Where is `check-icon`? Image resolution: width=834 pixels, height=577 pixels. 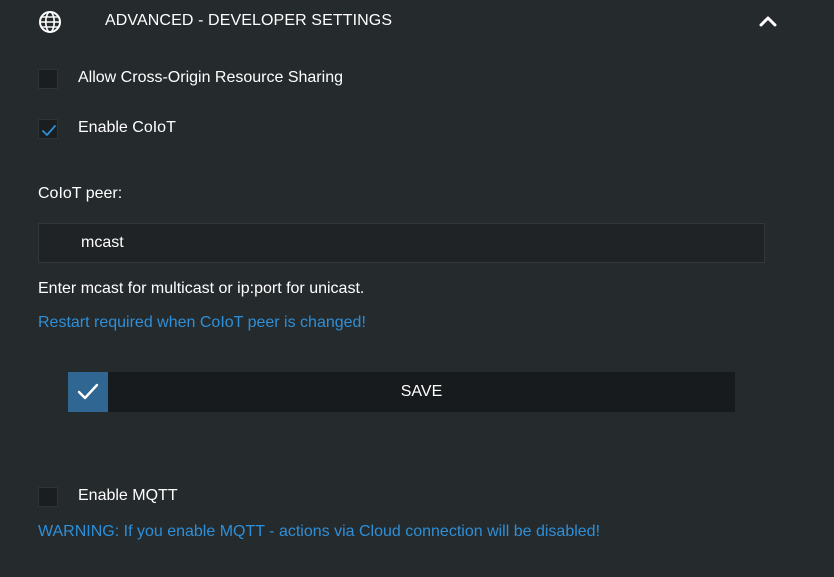
check-icon is located at coordinates (49, 130).